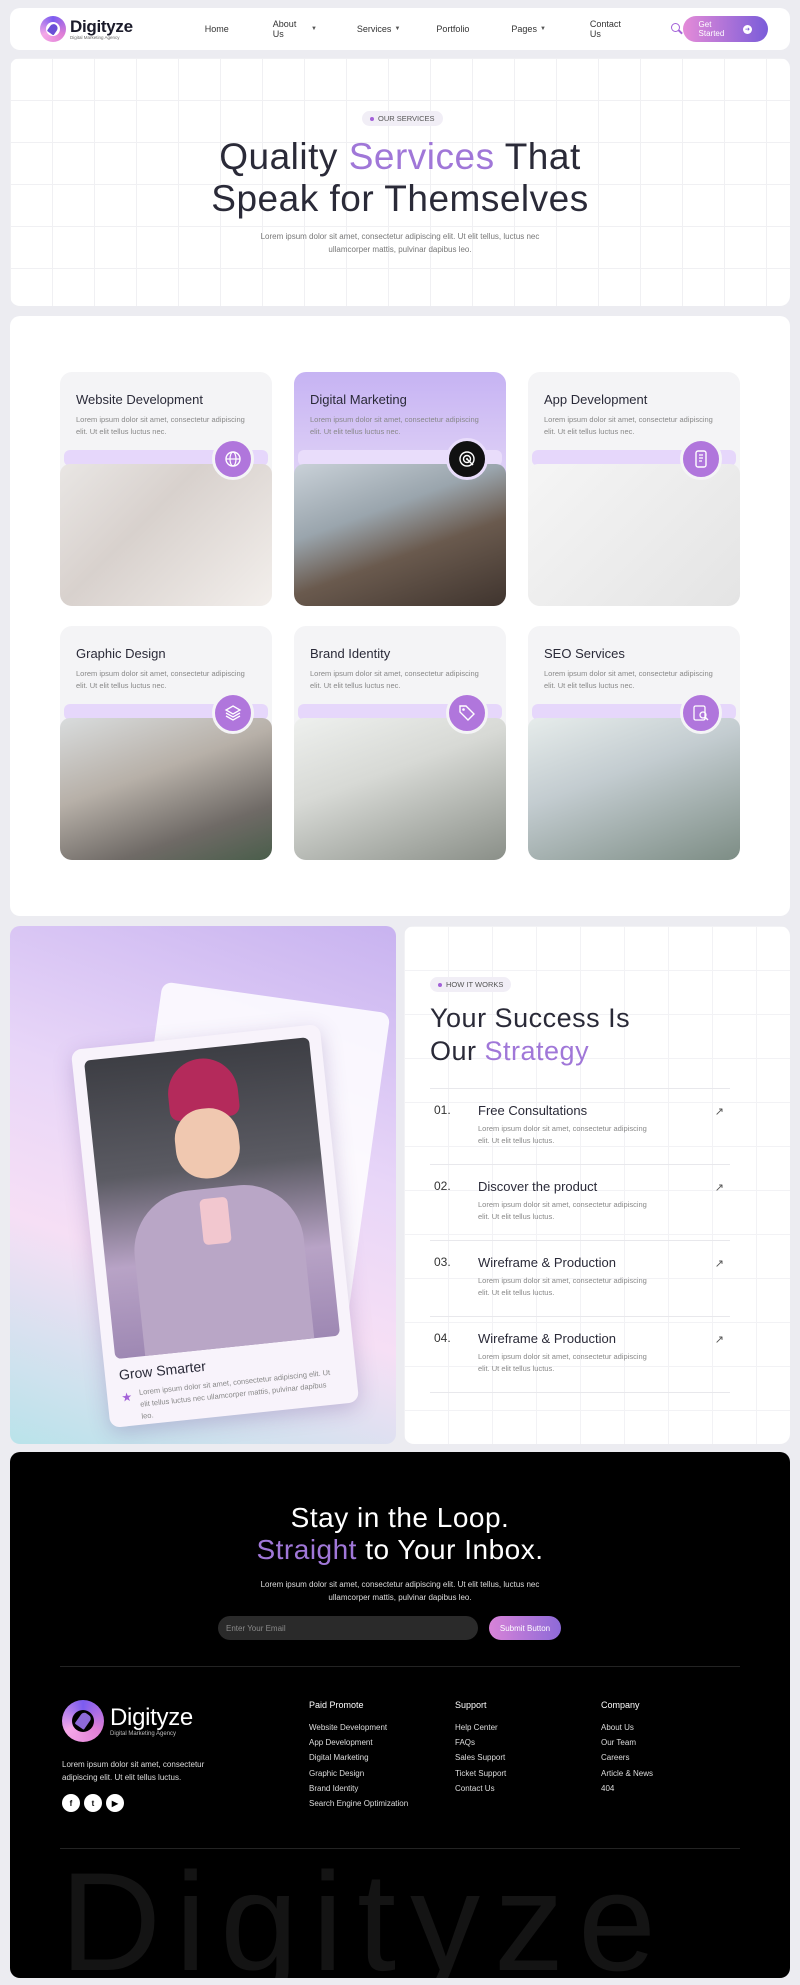 This screenshot has height=1985, width=800. What do you see at coordinates (701, 713) in the screenshot?
I see `seo-search-icon` at bounding box center [701, 713].